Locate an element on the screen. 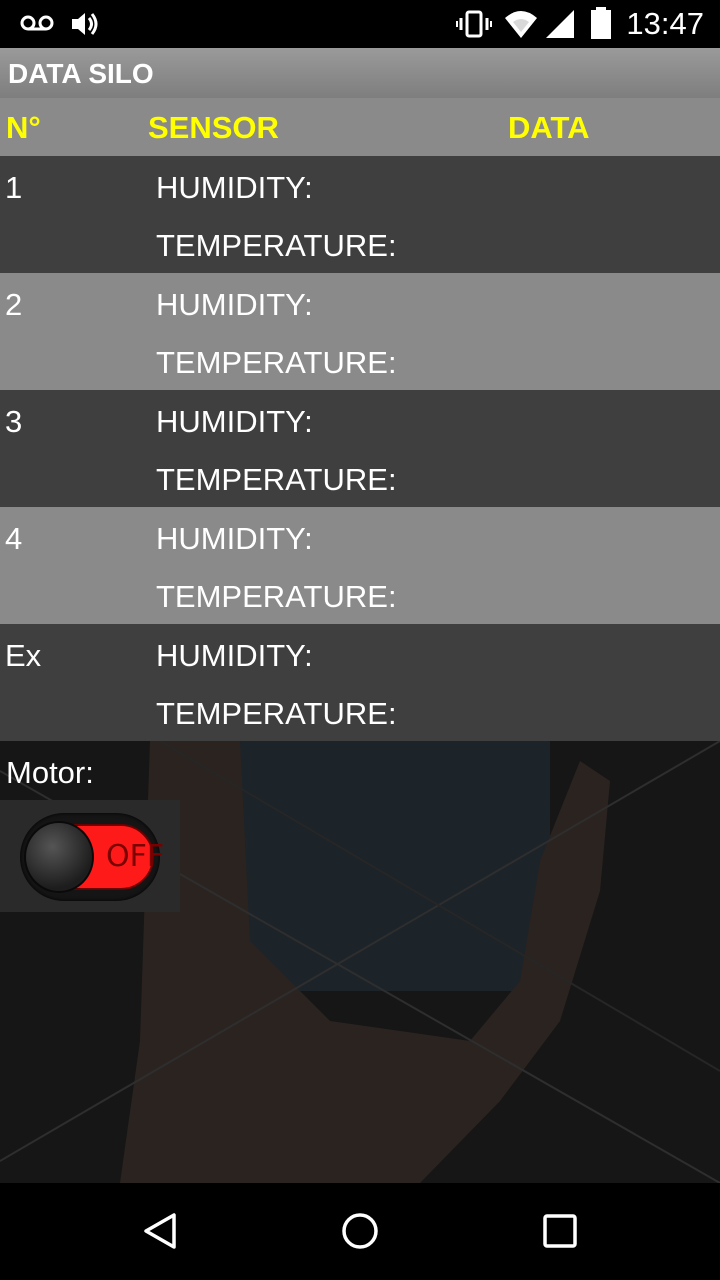  app-title: DATA SILO is located at coordinates (81, 73).